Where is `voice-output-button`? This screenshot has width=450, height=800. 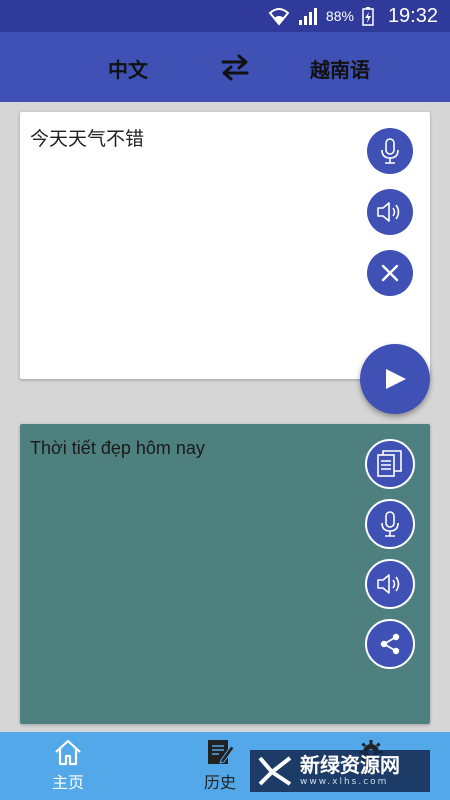 voice-output-button is located at coordinates (390, 524).